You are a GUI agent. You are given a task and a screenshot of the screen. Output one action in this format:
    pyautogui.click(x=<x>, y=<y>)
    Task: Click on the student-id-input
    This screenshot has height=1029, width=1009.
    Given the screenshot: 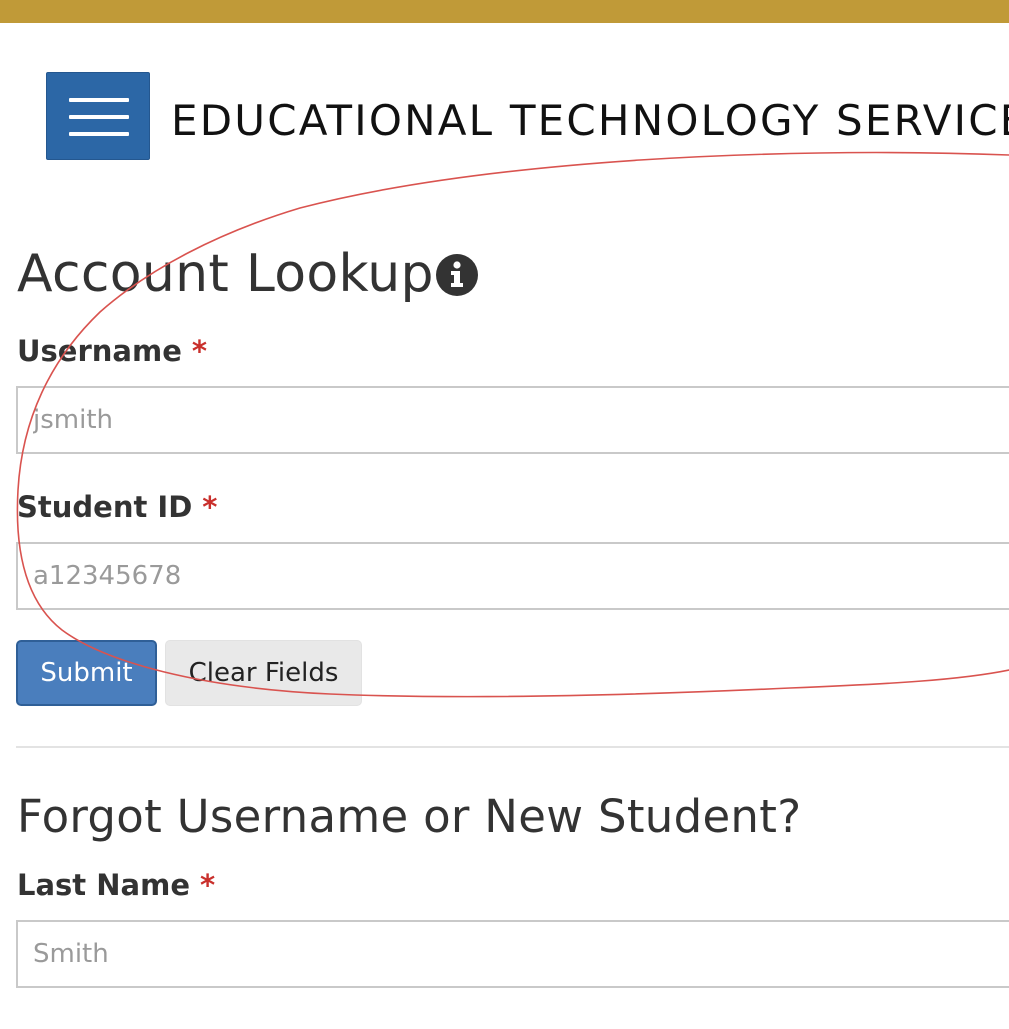 What is the action you would take?
    pyautogui.click(x=512, y=576)
    